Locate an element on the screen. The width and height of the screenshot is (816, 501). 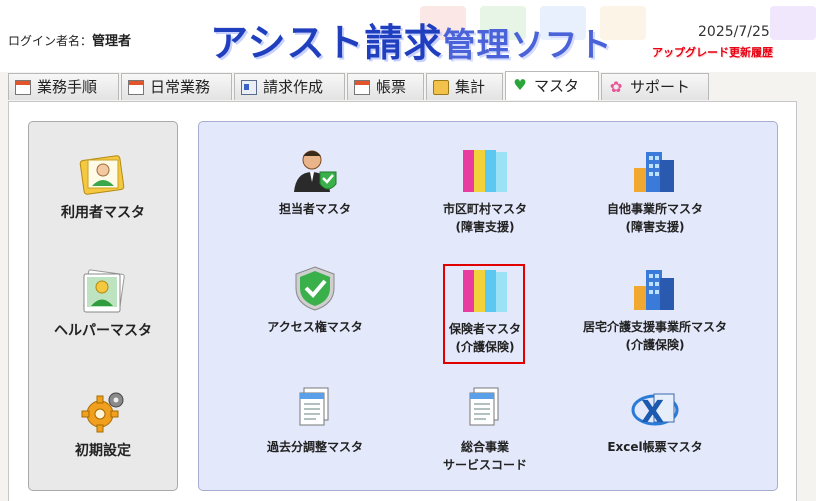
background-decoration is located at coordinates (793, 23).